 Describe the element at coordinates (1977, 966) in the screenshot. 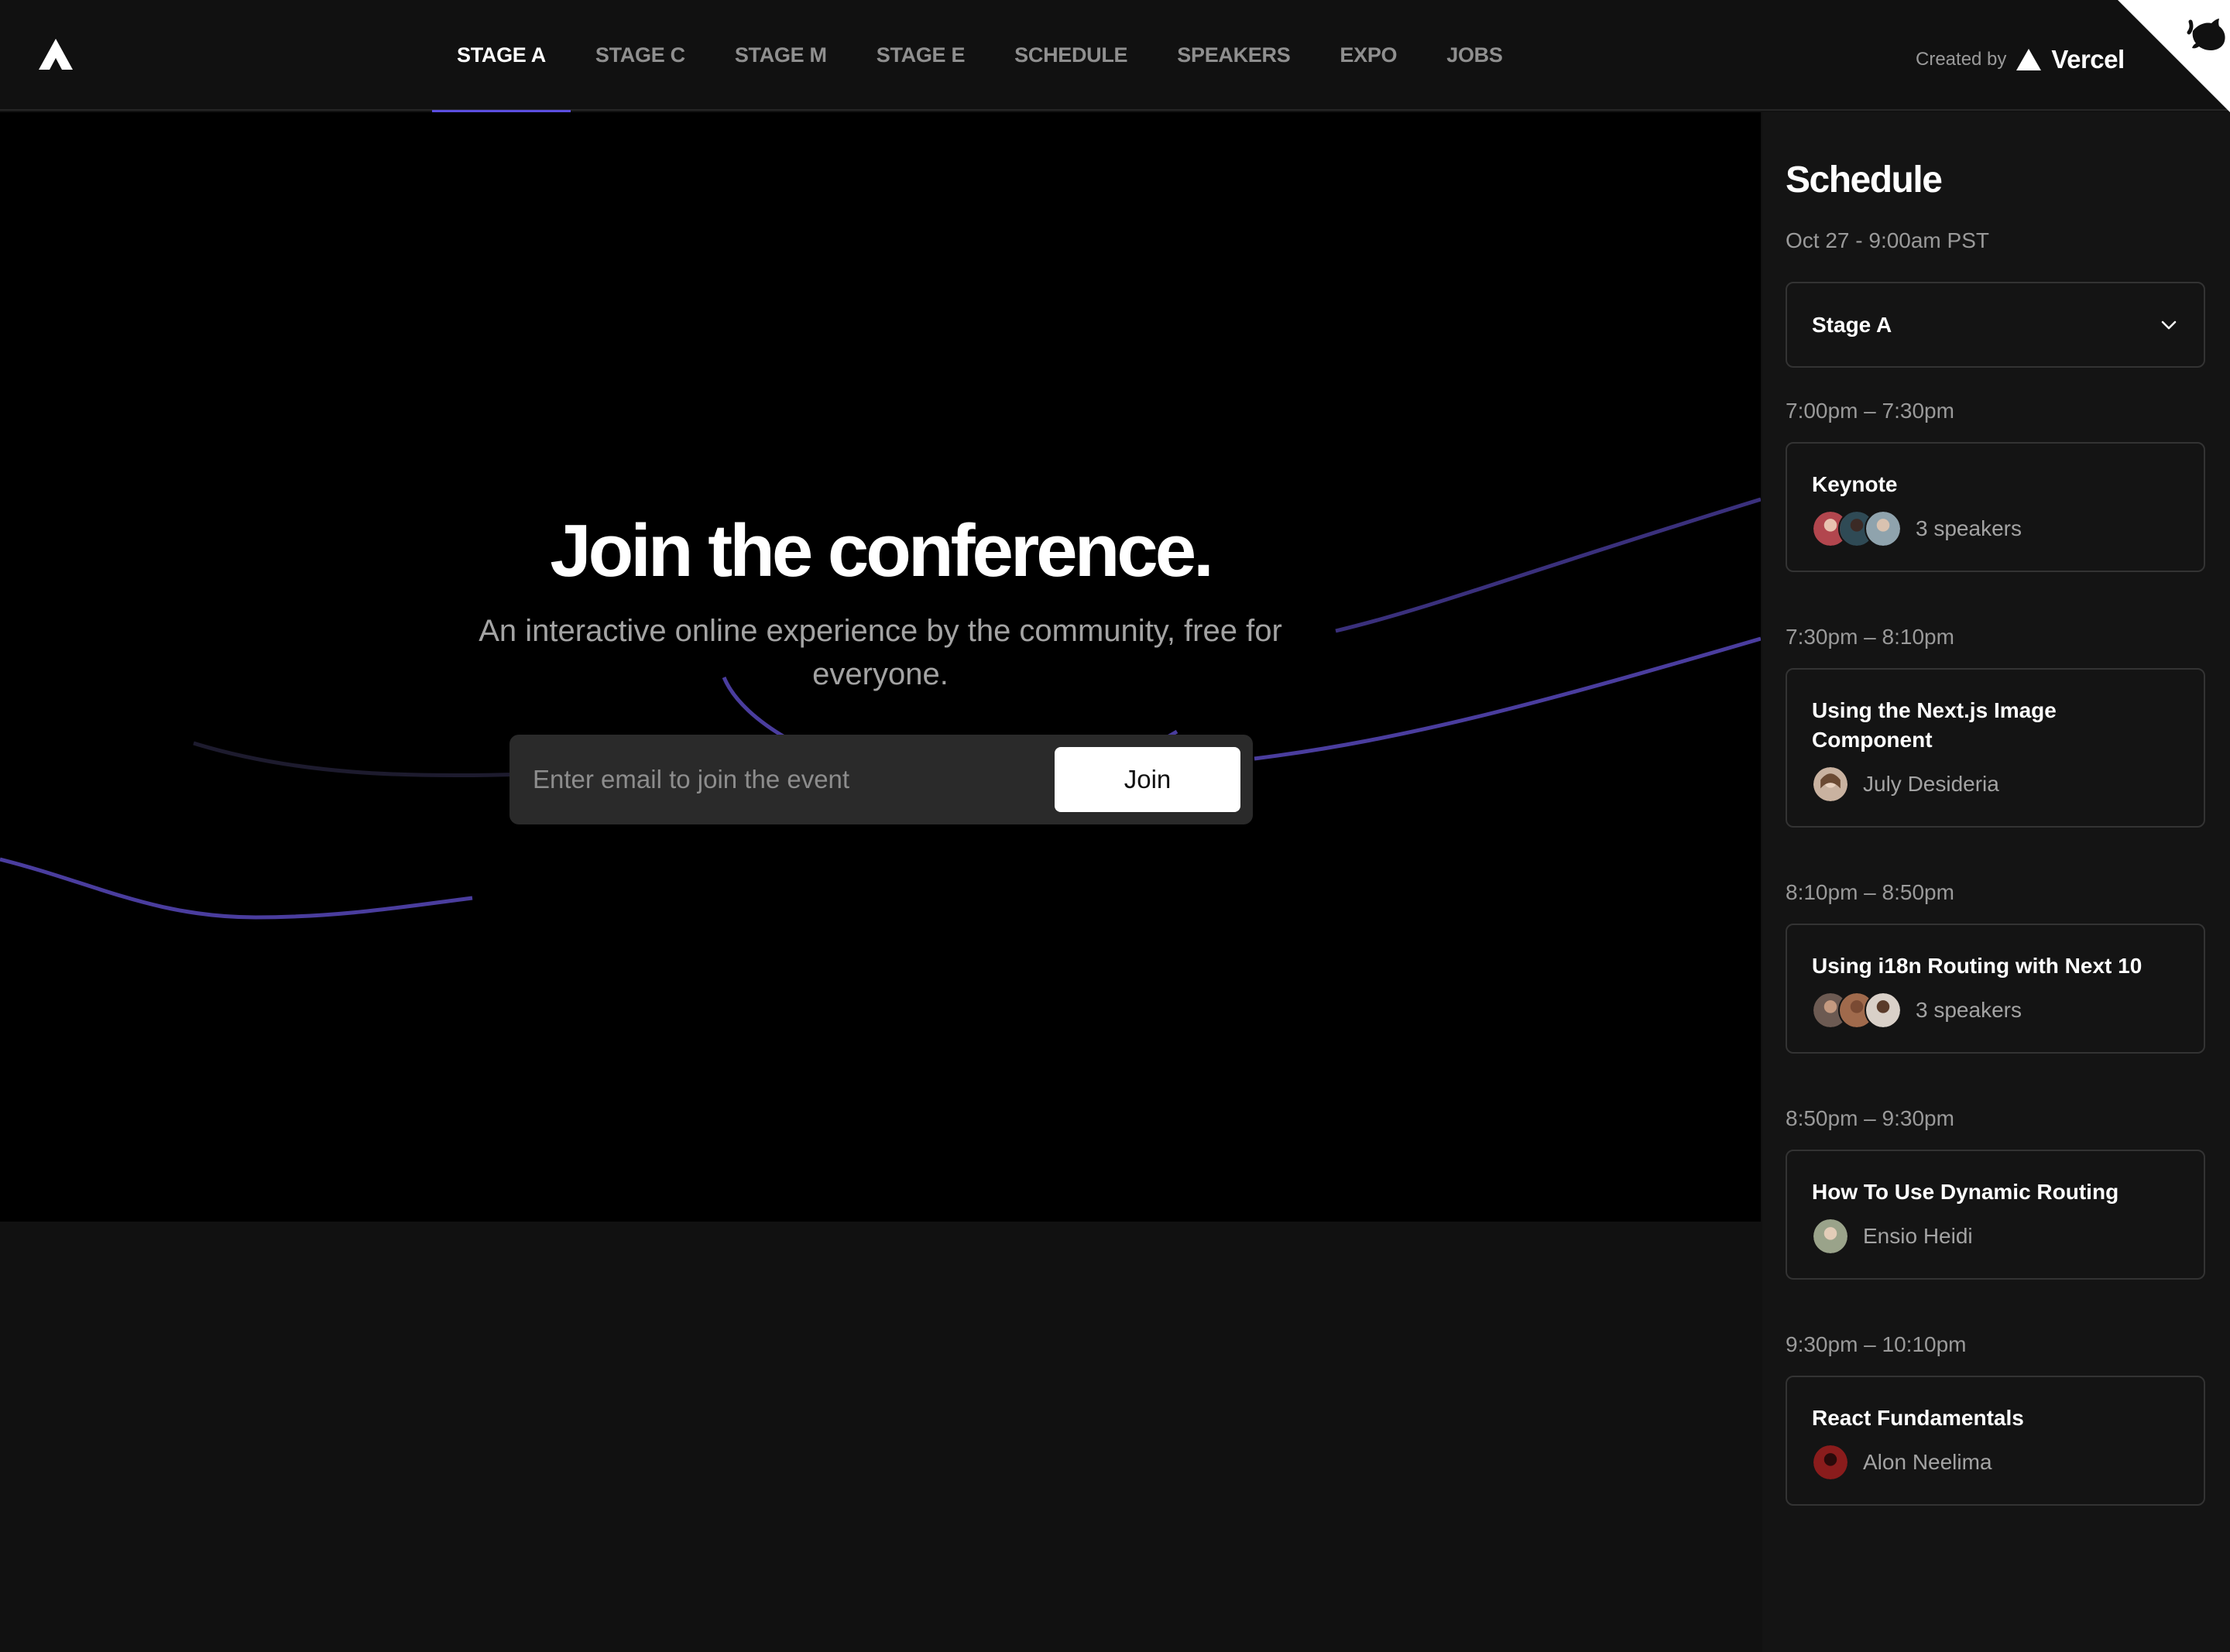

I see `talk-title: Using i18n Routing with Next 10` at that location.